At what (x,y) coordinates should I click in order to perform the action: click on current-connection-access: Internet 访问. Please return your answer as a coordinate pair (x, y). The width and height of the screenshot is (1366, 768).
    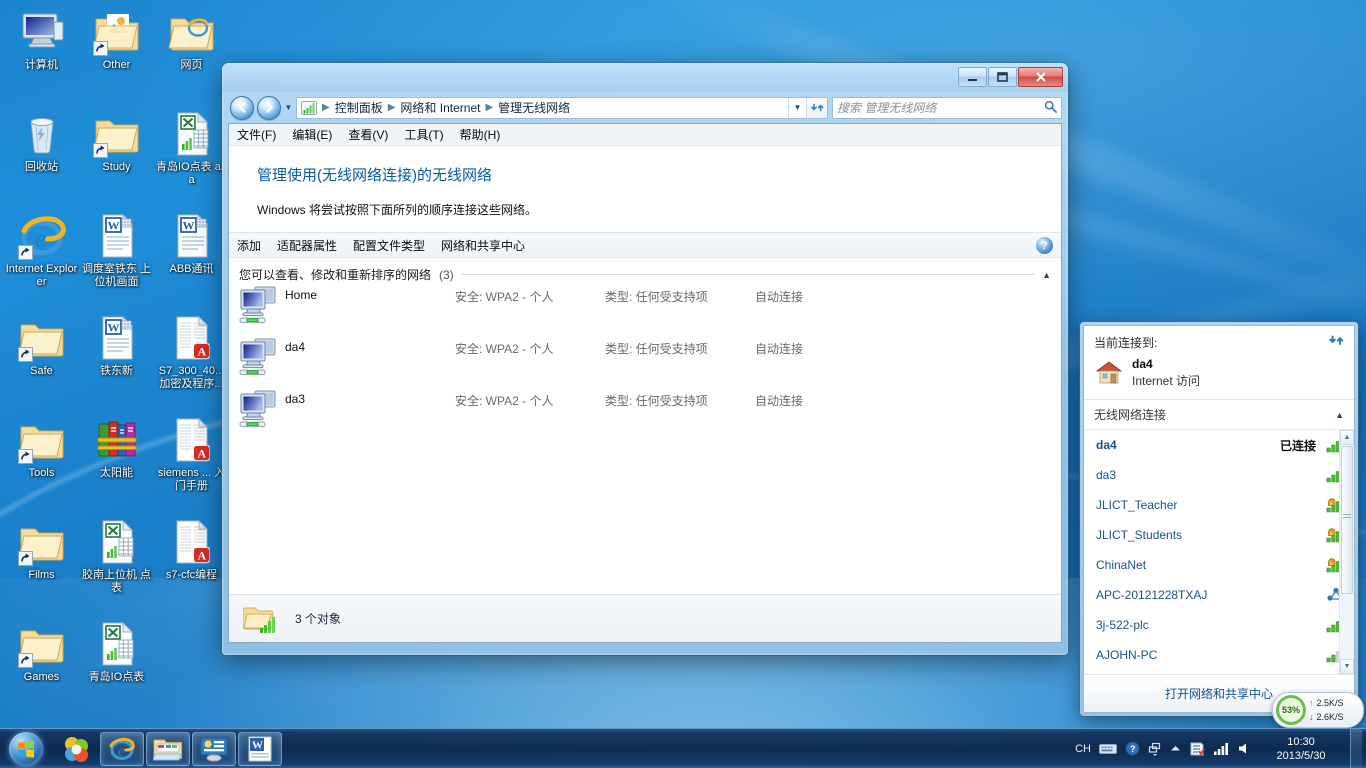
    Looking at the image, I should click on (1166, 381).